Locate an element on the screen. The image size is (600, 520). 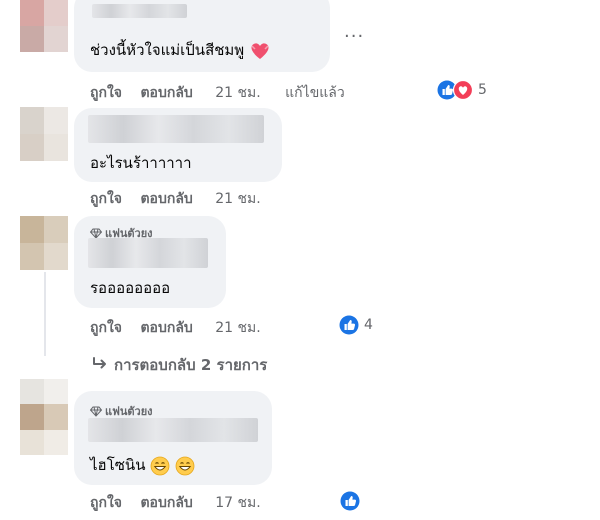
reaction-count: 5 is located at coordinates (482, 90).